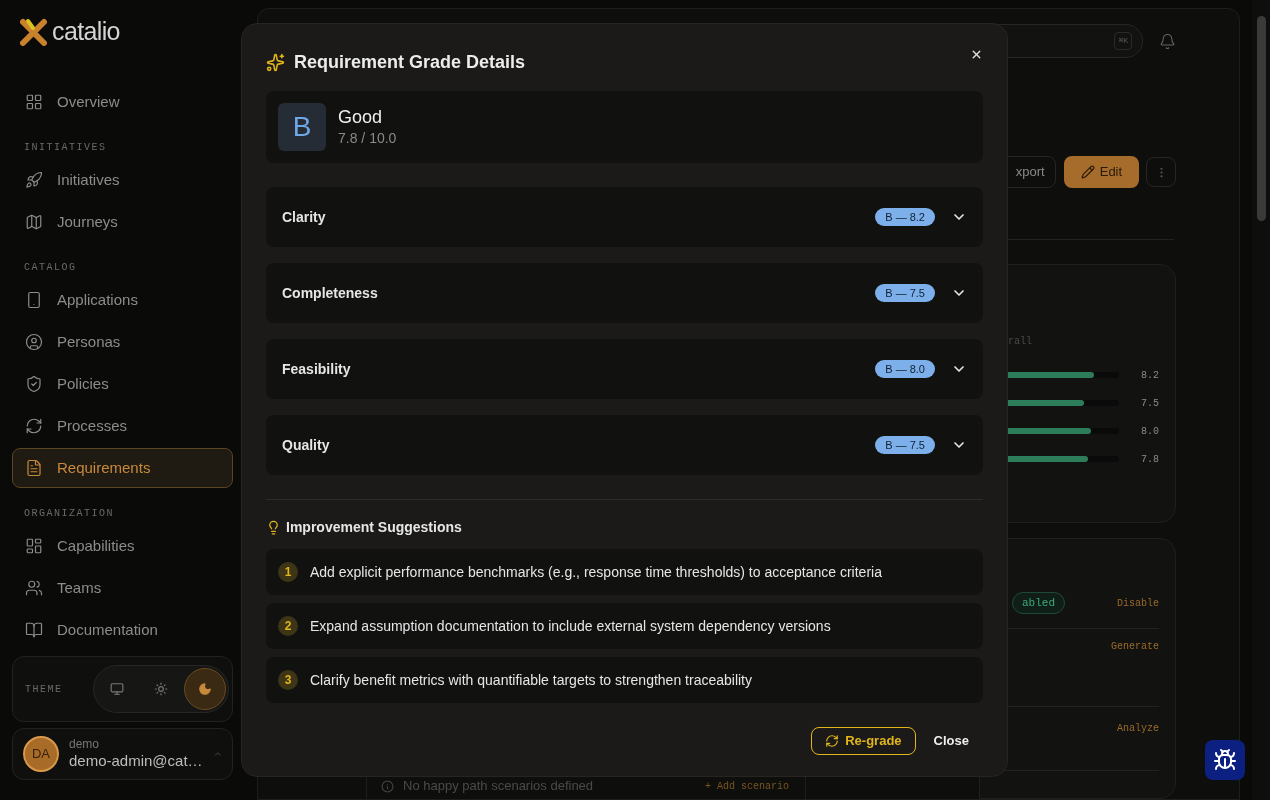 This screenshot has width=1270, height=800. I want to click on nav-item: Applications, so click(122, 300).